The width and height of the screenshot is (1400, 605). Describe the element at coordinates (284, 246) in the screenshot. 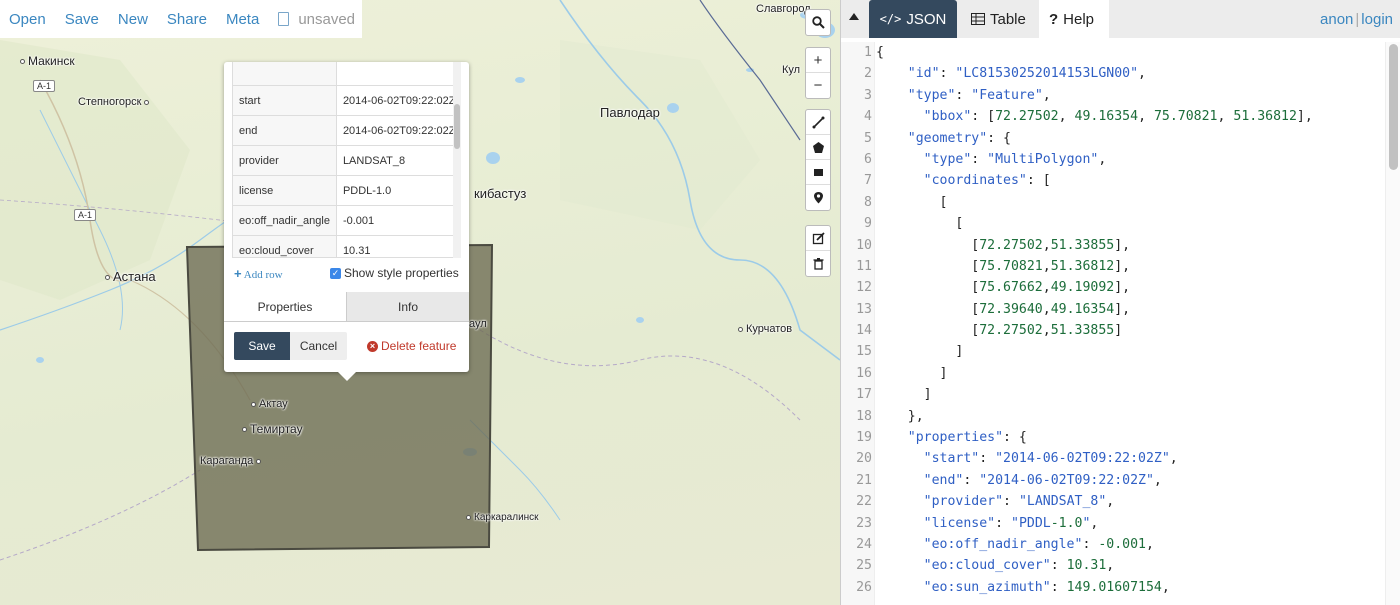

I see `property-key: eo:cloud_cover` at that location.